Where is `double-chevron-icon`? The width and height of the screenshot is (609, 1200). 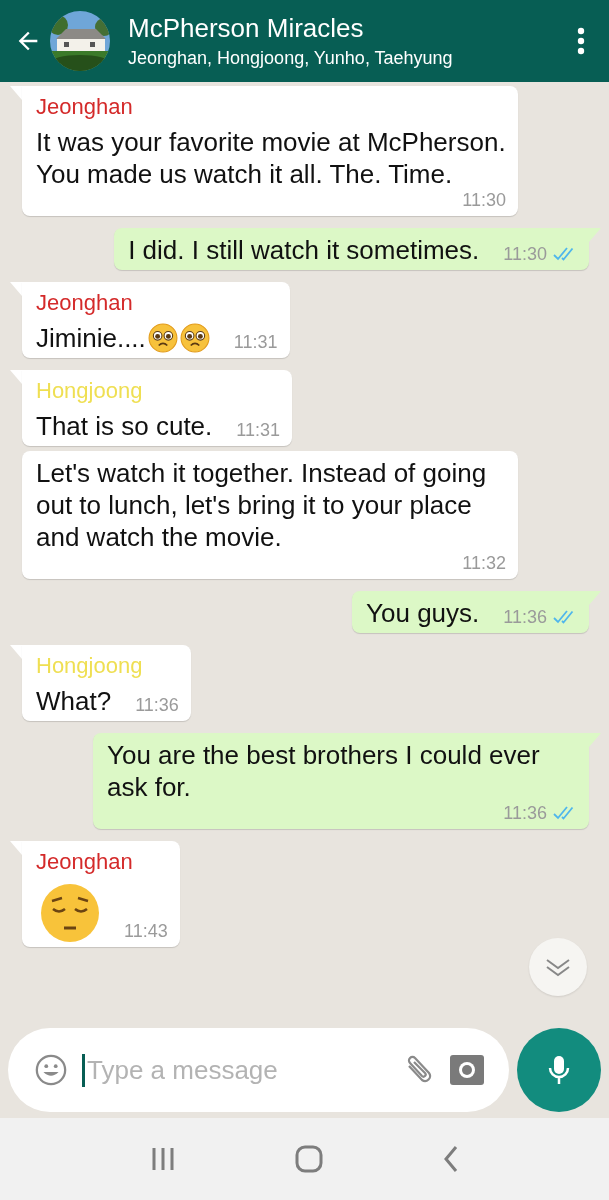
double-chevron-icon is located at coordinates (558, 967).